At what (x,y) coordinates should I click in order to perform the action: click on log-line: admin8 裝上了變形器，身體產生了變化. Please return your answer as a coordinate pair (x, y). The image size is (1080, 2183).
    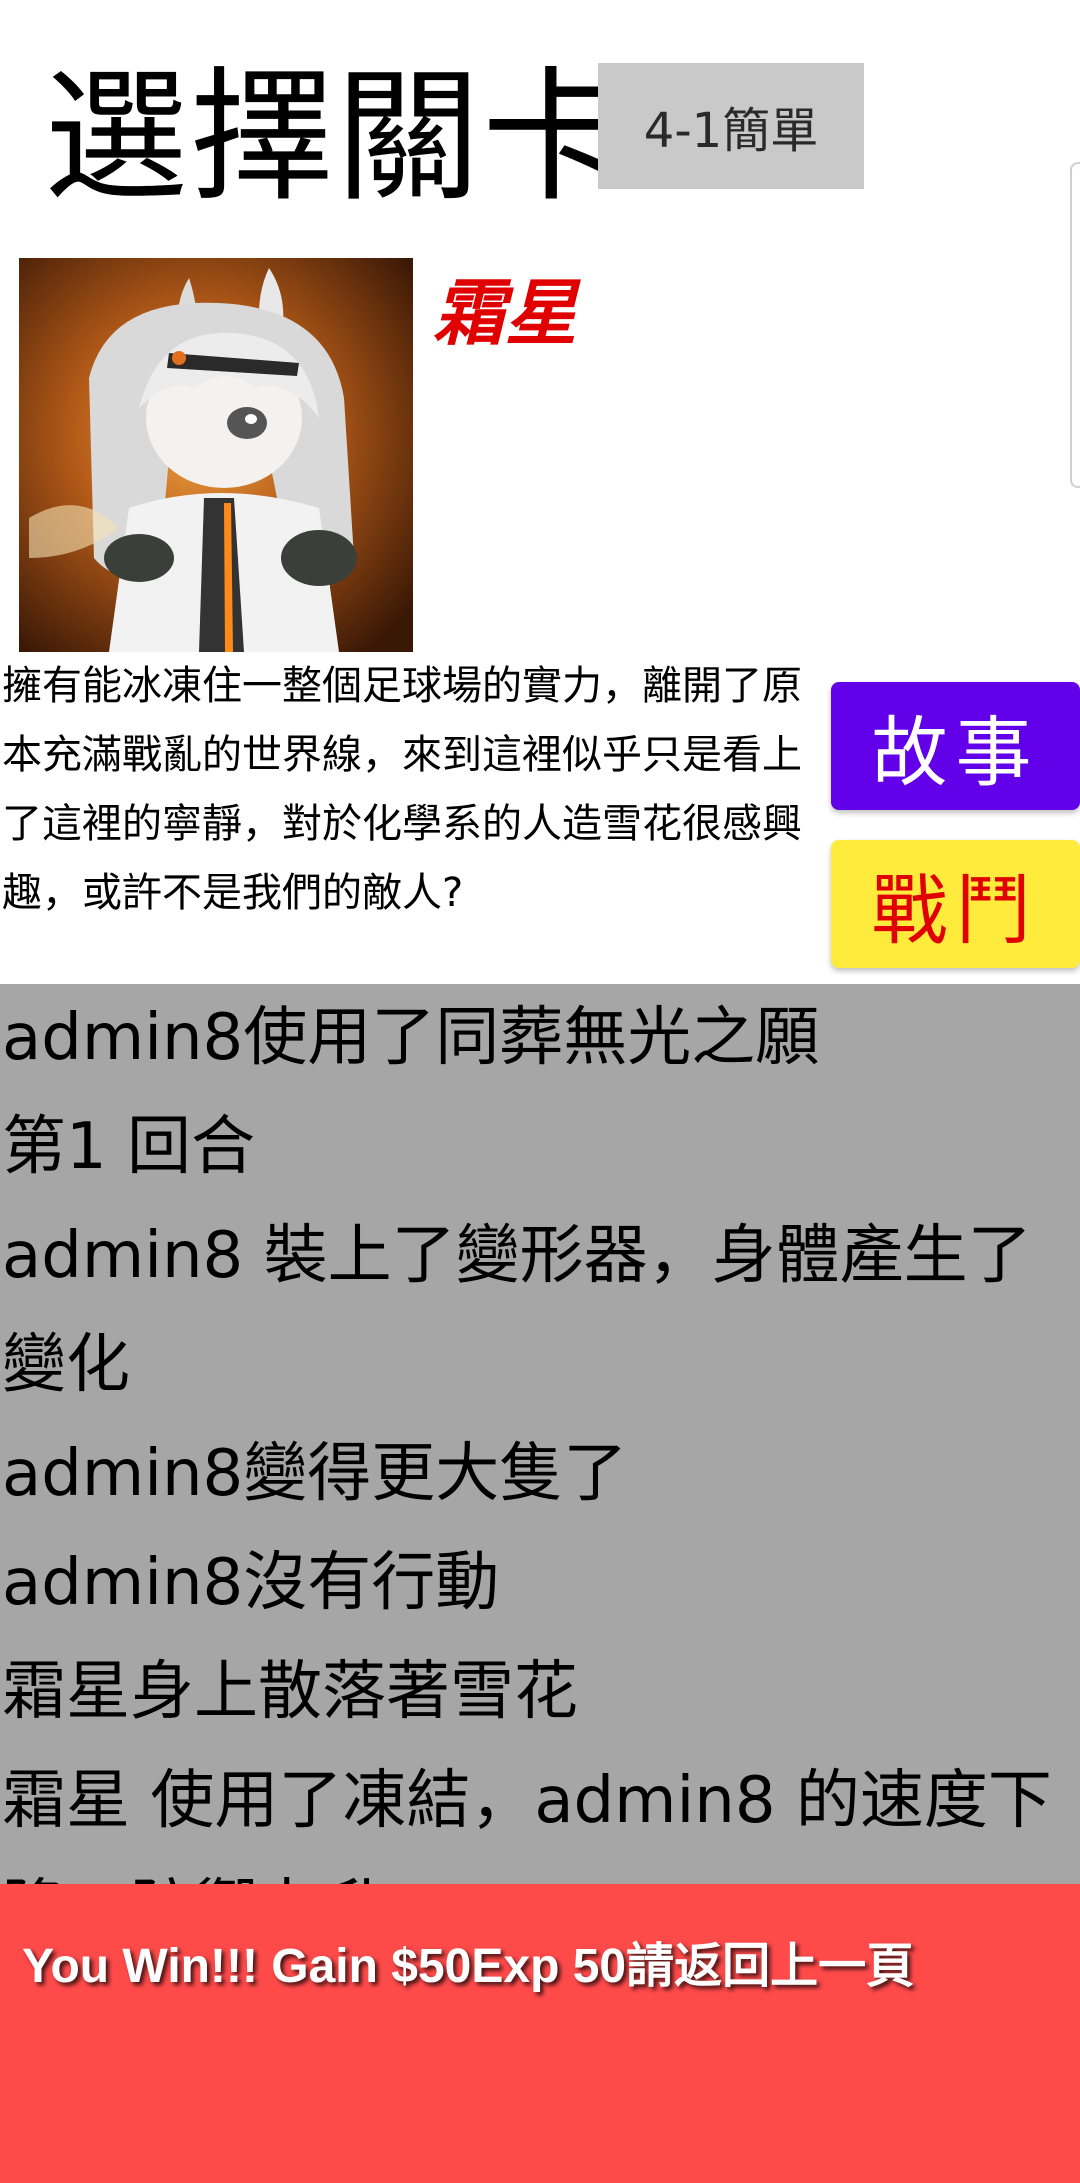
    Looking at the image, I should click on (517, 1310).